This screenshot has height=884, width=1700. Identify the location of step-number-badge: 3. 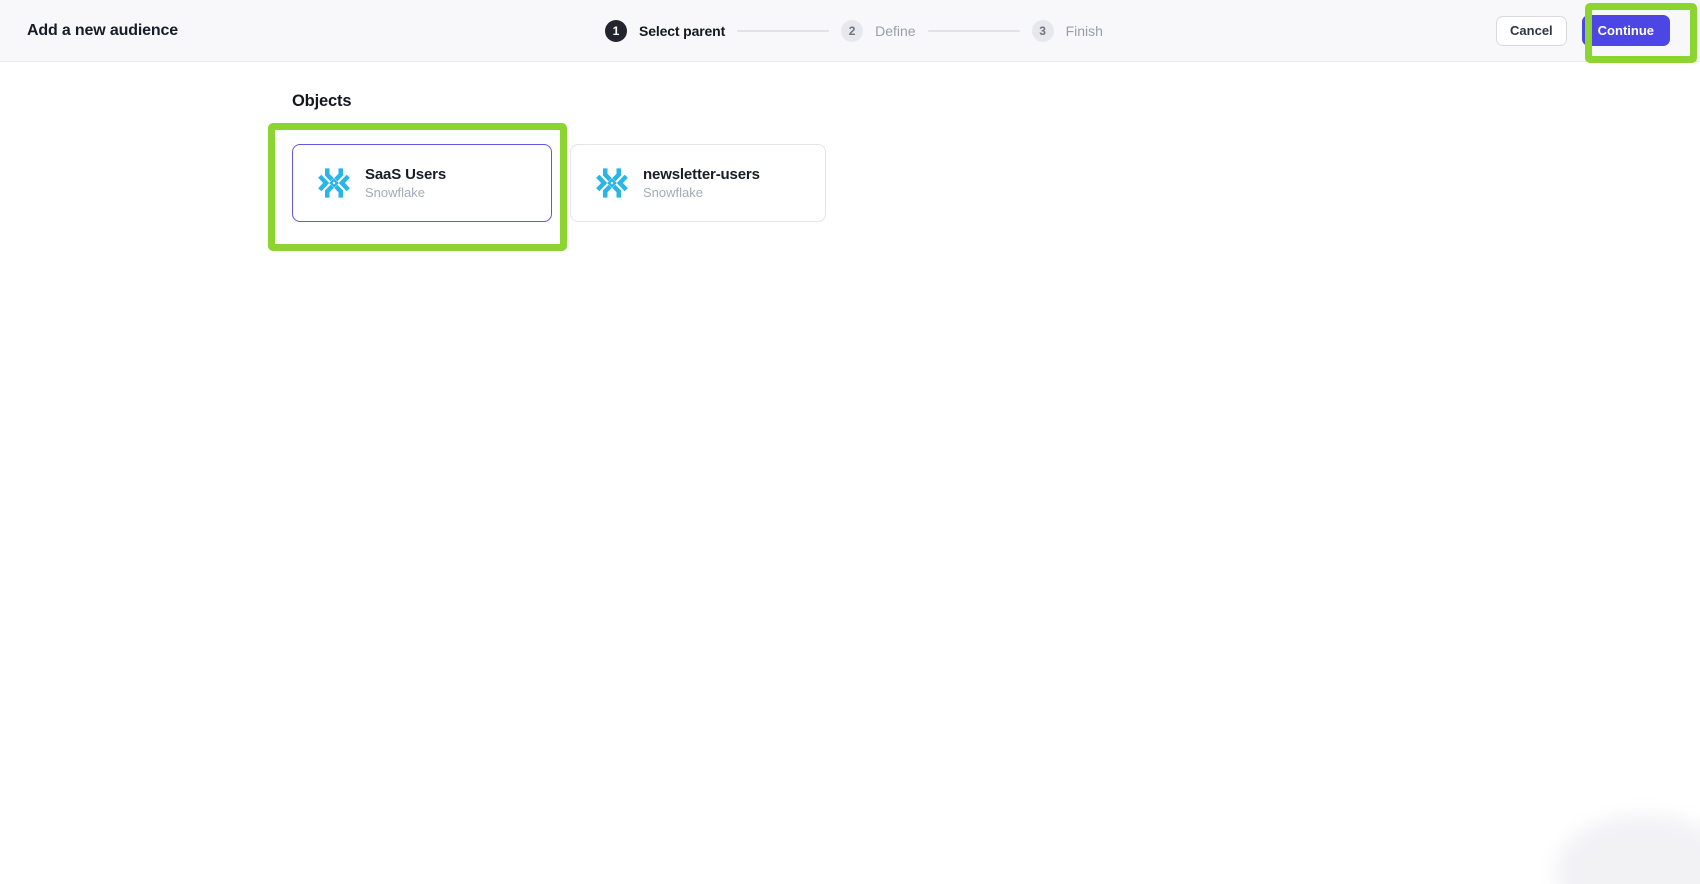
(1042, 30).